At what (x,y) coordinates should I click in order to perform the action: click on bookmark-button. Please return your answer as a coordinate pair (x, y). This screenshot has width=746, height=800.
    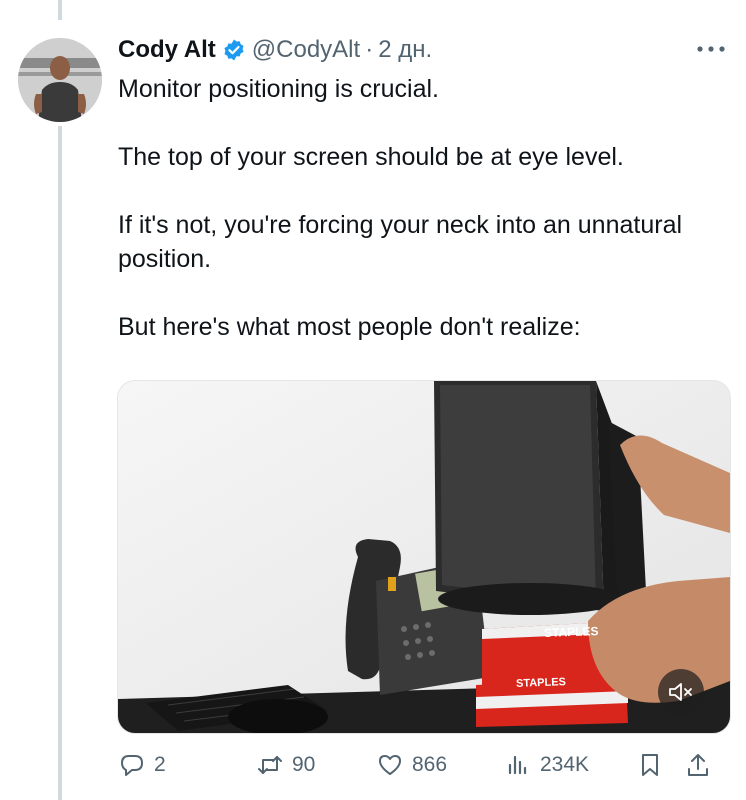
    Looking at the image, I should click on (650, 765).